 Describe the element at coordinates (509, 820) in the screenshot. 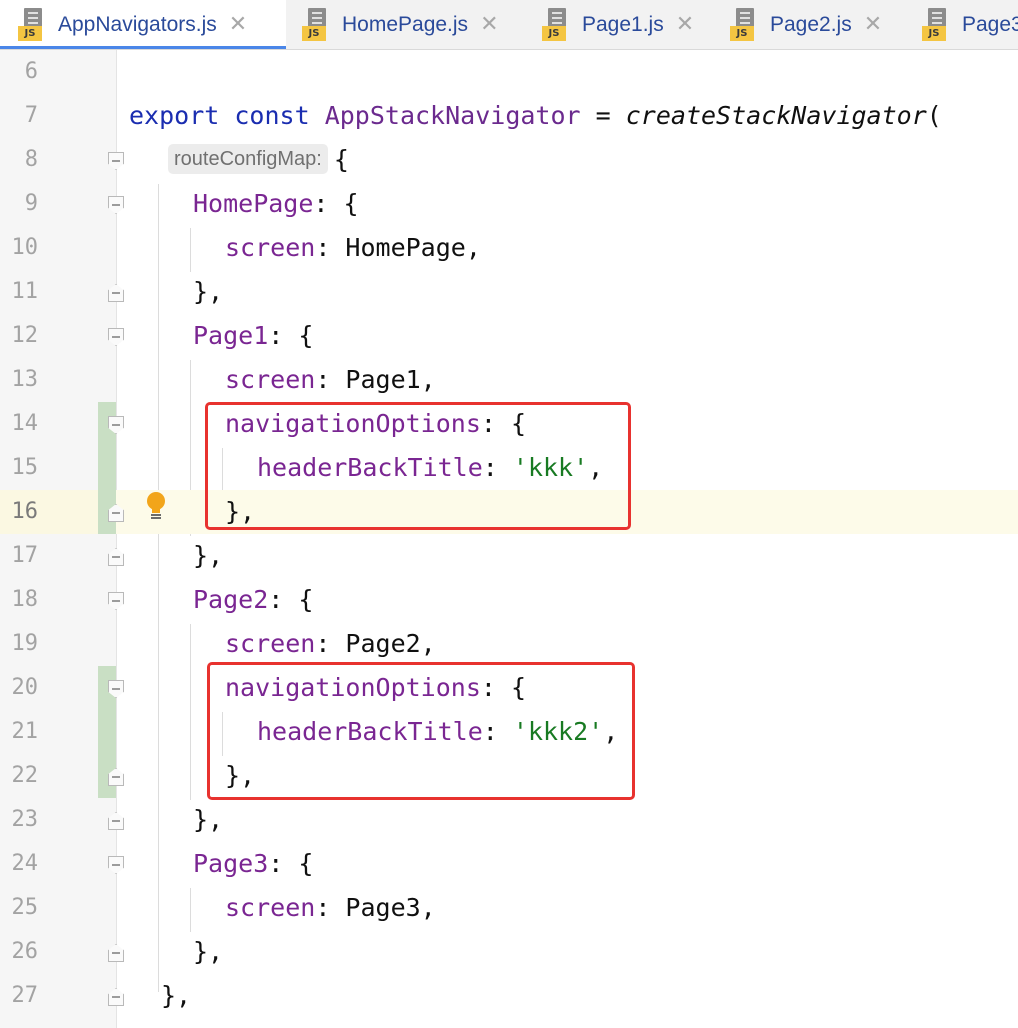

I see `code-line: 23 },` at that location.